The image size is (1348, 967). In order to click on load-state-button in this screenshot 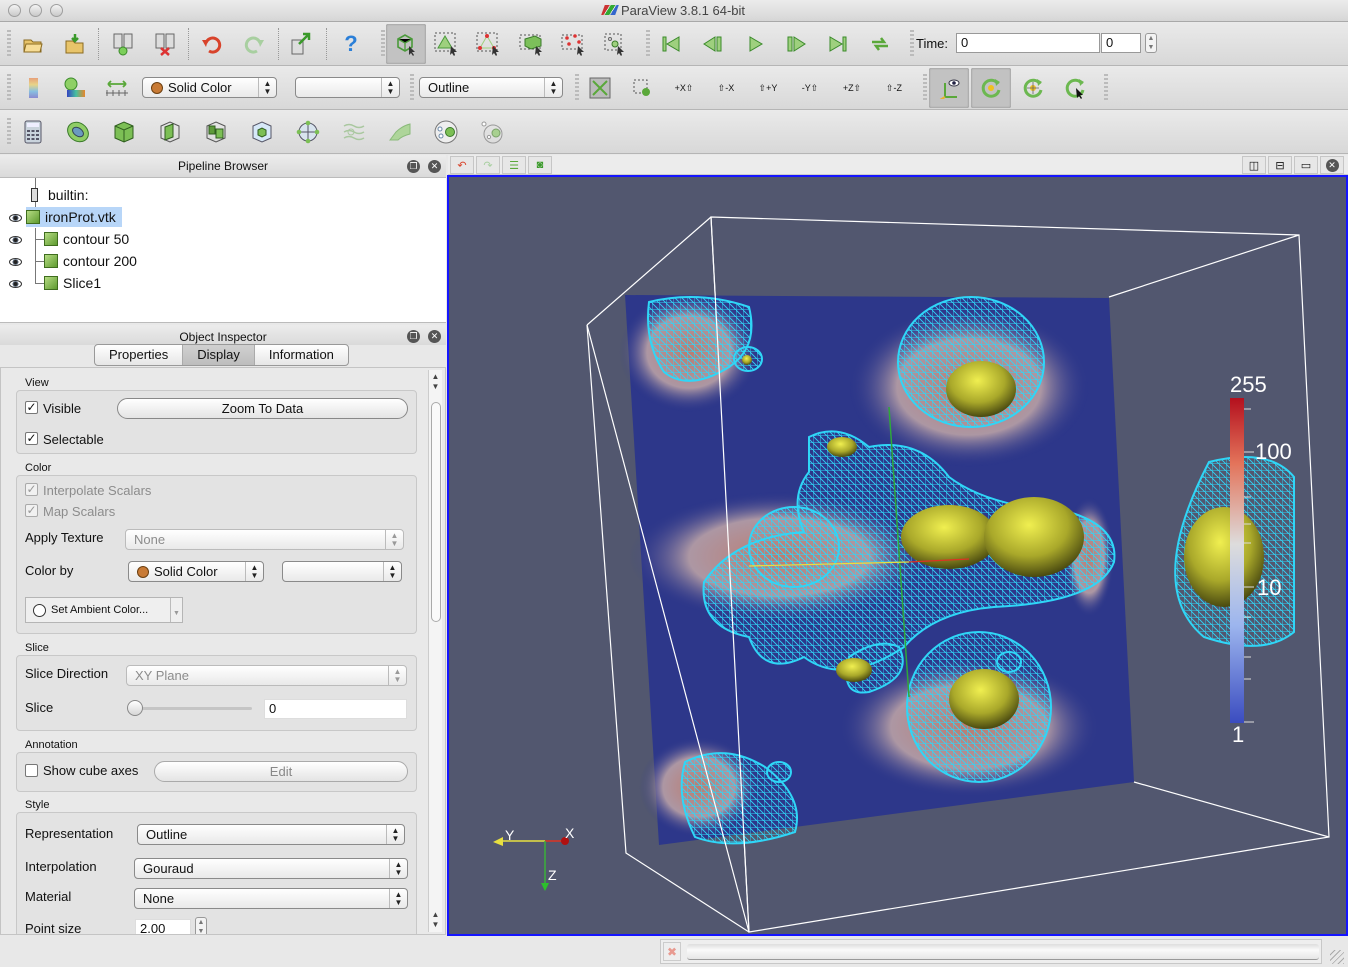, I will do `click(75, 44)`.